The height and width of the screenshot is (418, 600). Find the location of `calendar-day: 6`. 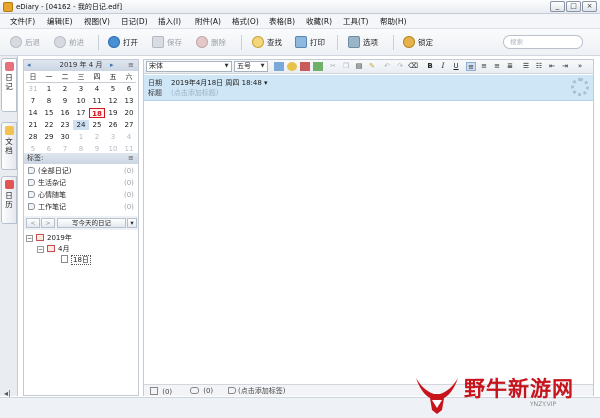

calendar-day: 6 is located at coordinates (129, 89).